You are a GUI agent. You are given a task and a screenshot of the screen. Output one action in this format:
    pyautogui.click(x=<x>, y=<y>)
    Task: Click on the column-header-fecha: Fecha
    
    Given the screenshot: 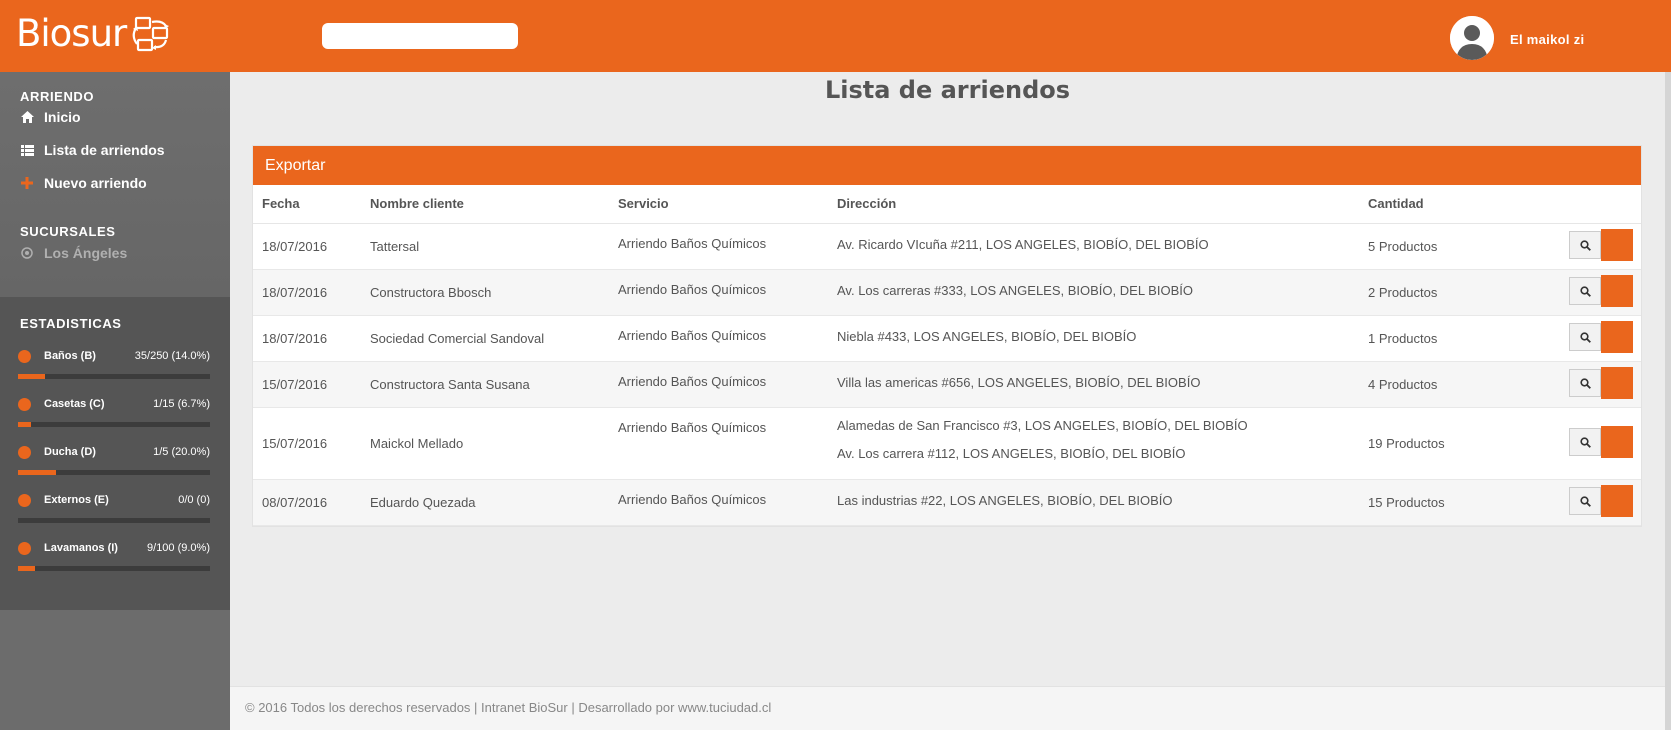 What is the action you would take?
    pyautogui.click(x=307, y=204)
    